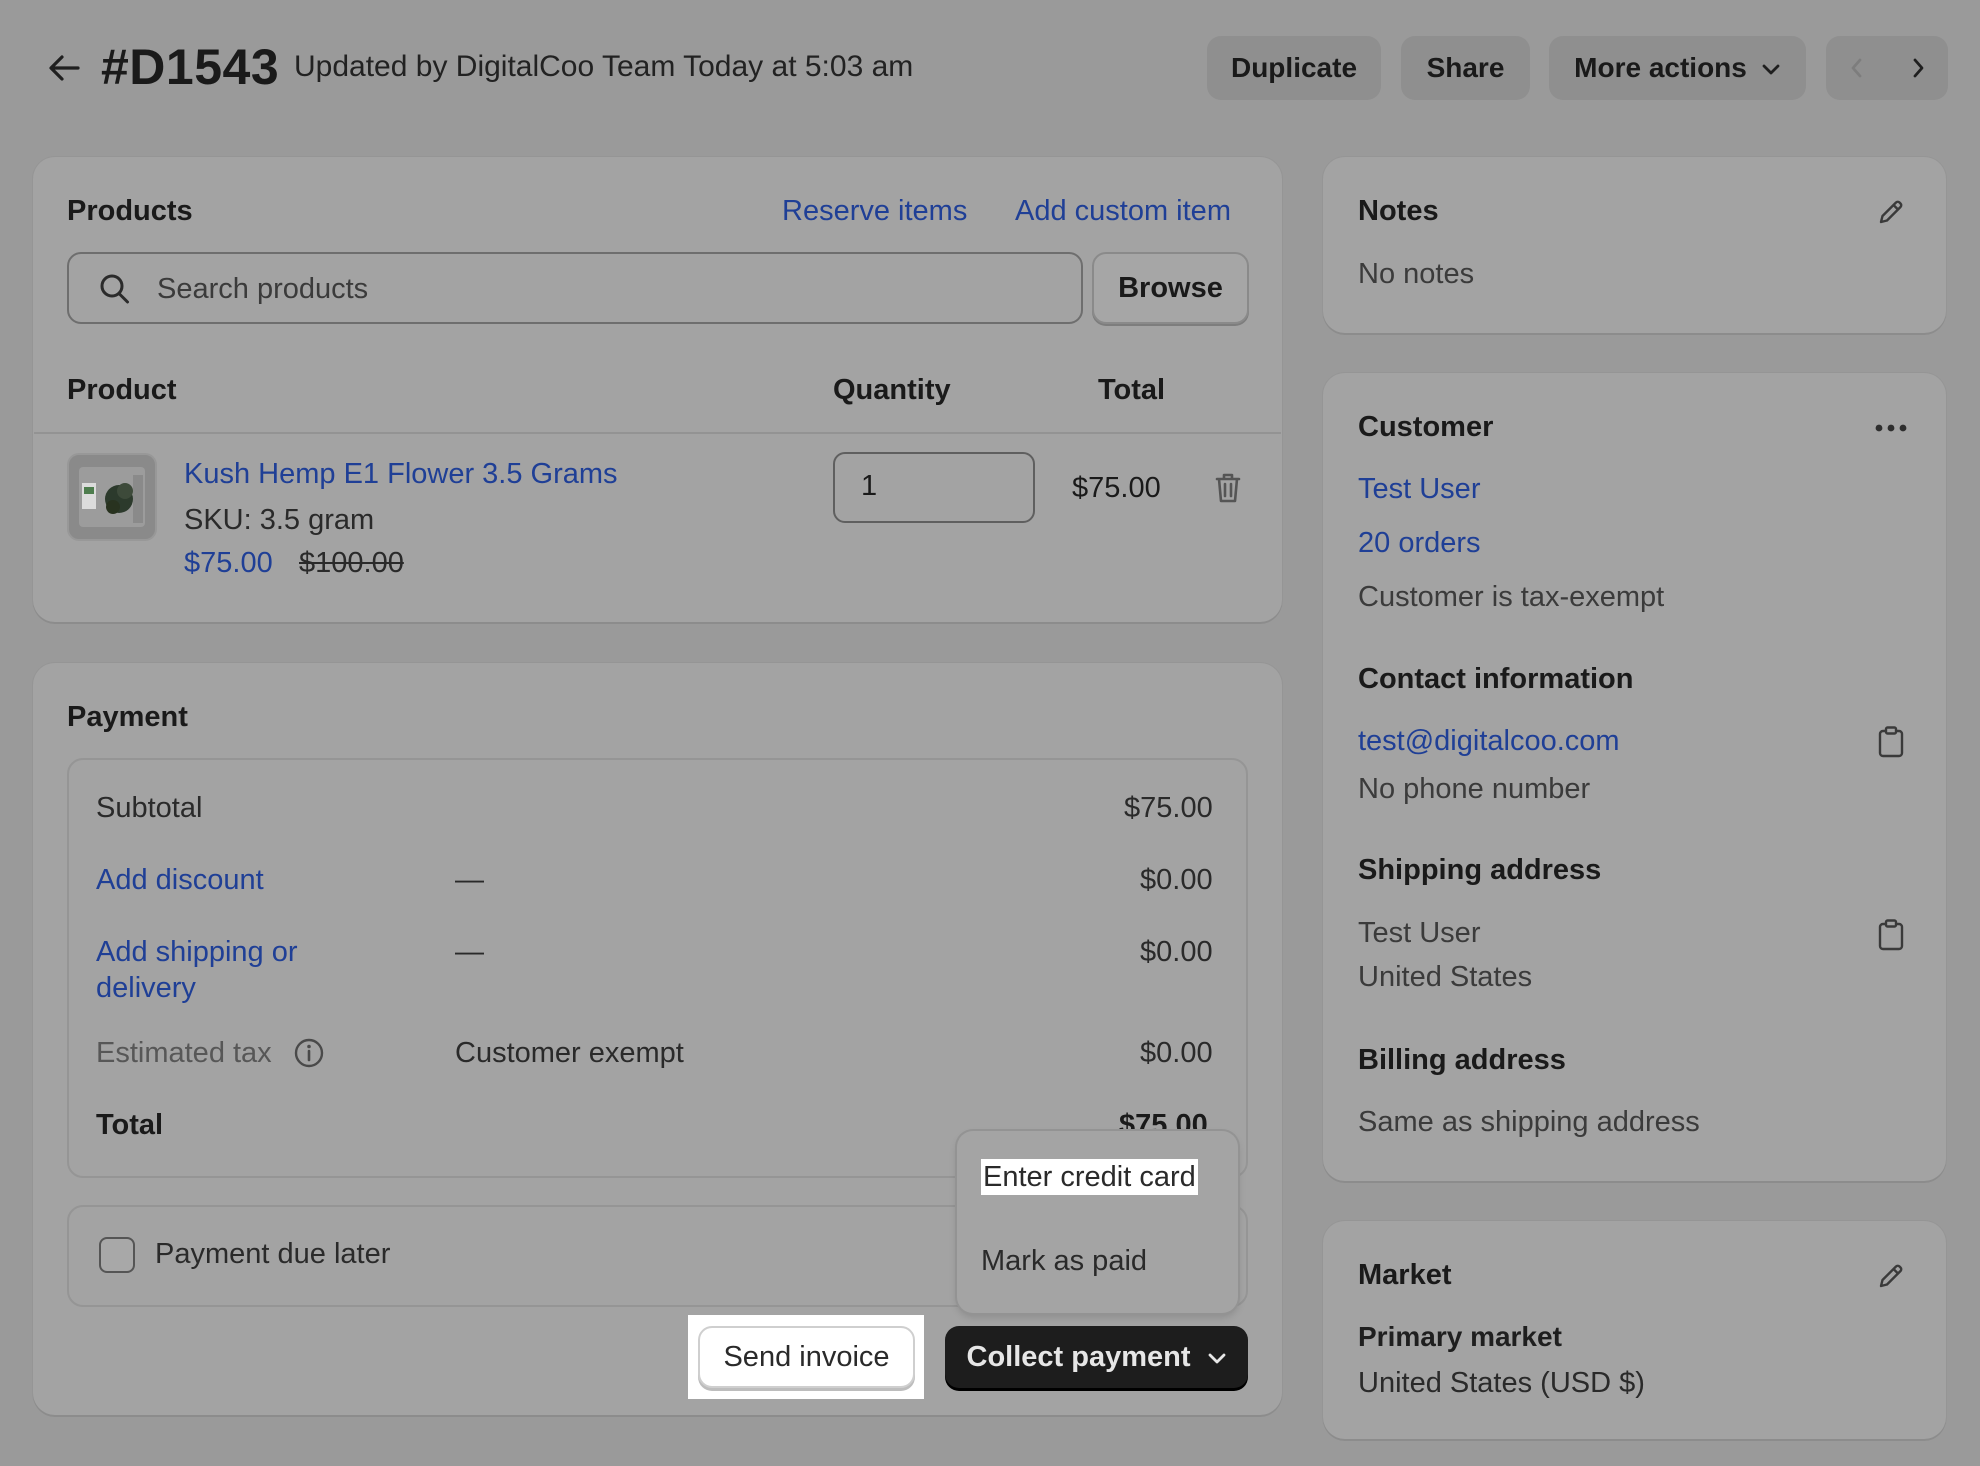 The image size is (1980, 1466). What do you see at coordinates (1176, 880) in the screenshot?
I see `discount-value: $0.00` at bounding box center [1176, 880].